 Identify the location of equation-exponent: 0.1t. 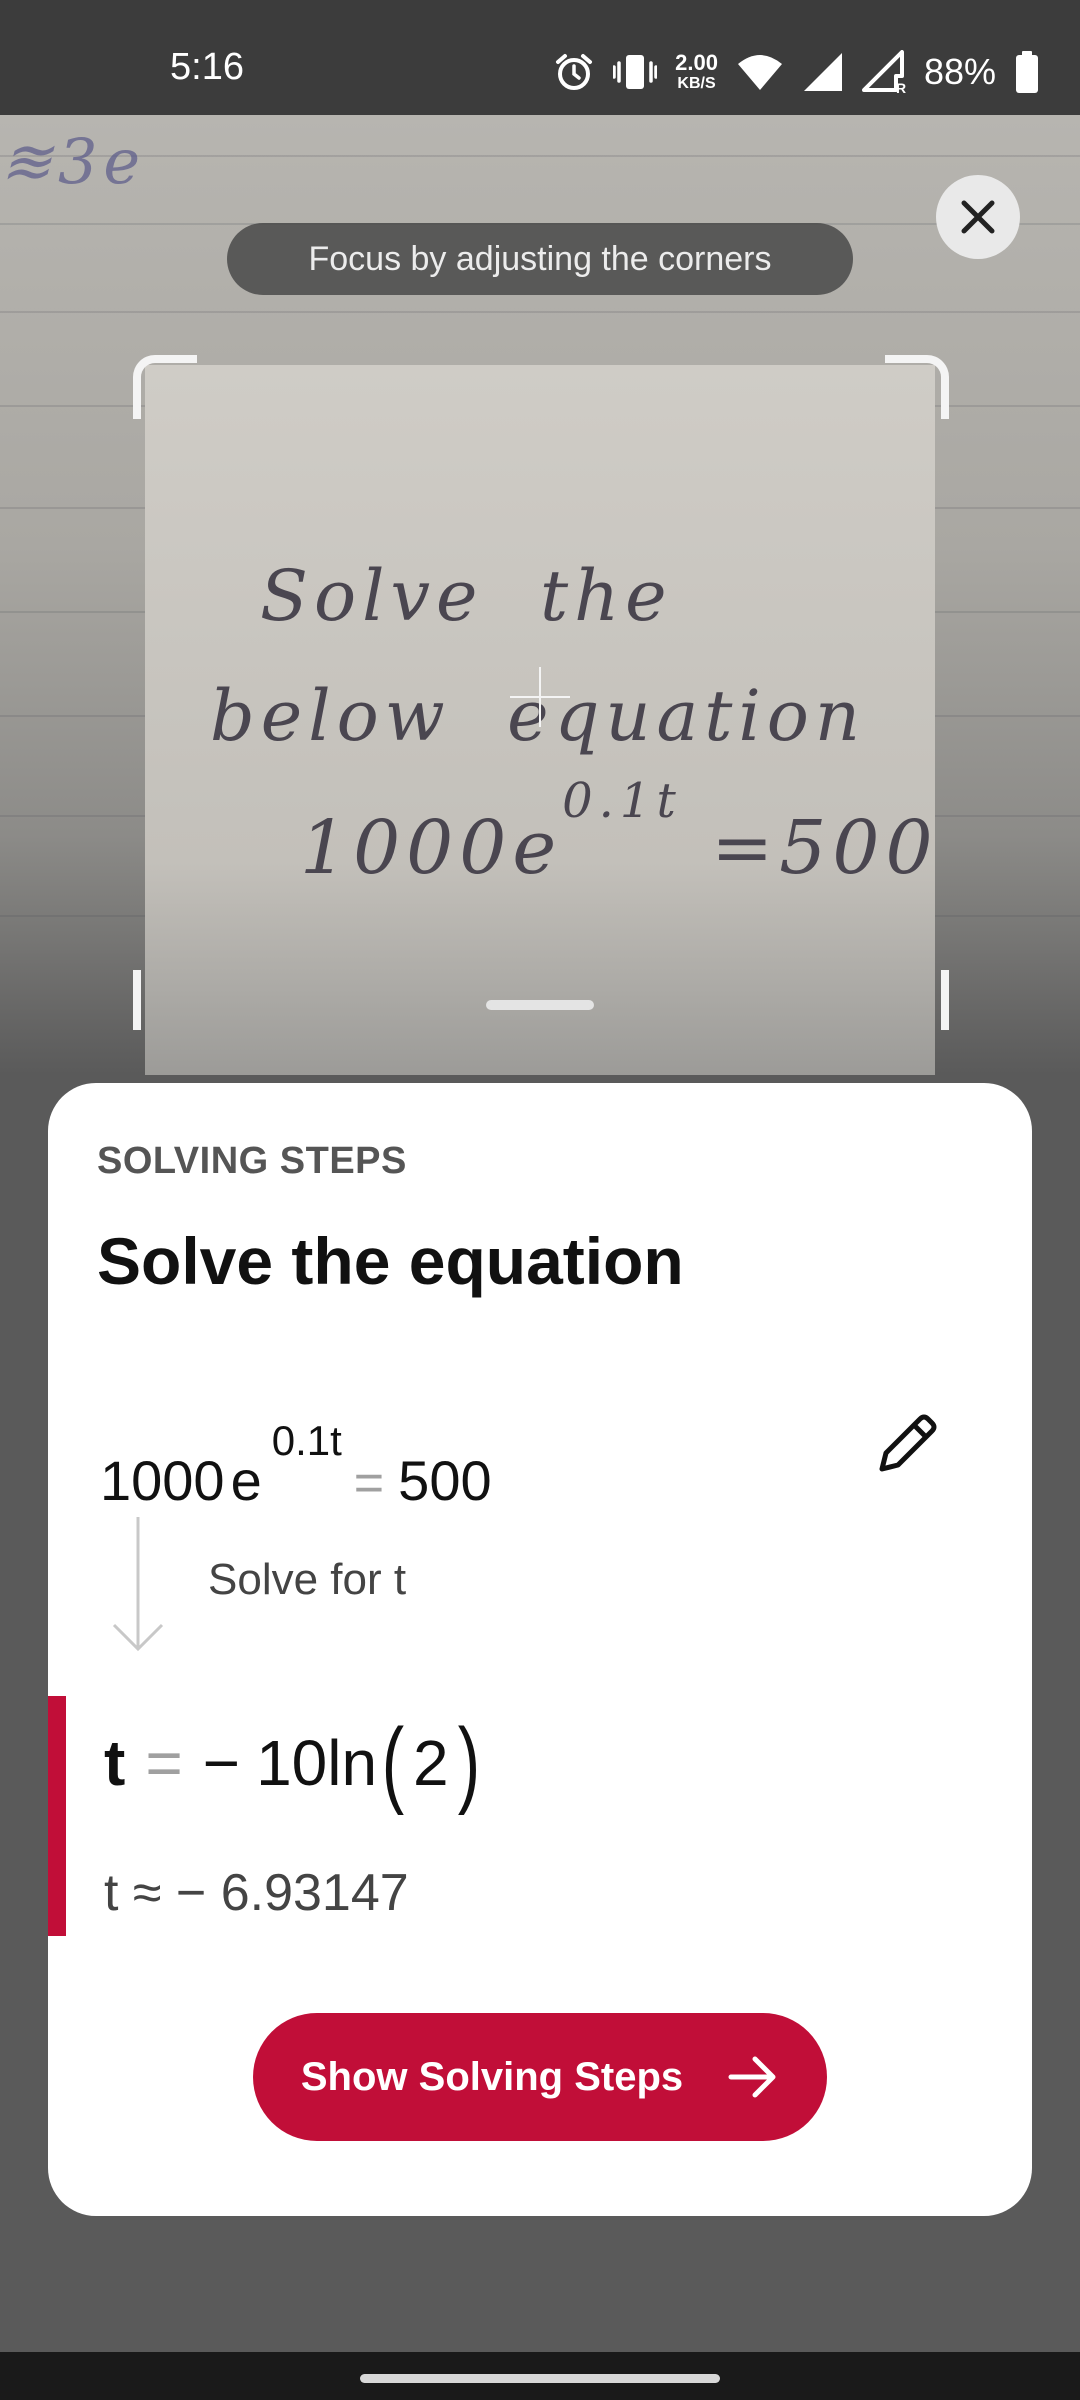
(306, 1440).